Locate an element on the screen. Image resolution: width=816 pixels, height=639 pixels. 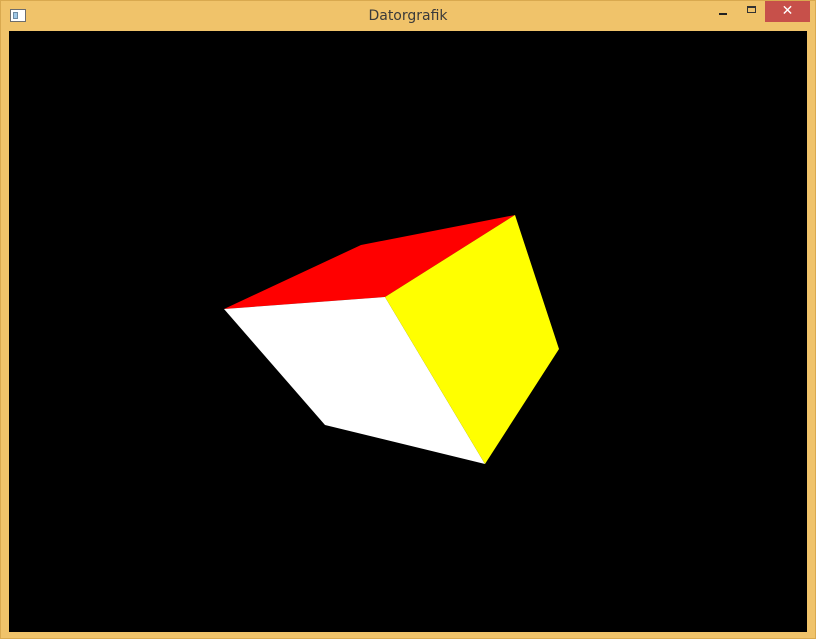
close-icon: ✕ is located at coordinates (787, 11).